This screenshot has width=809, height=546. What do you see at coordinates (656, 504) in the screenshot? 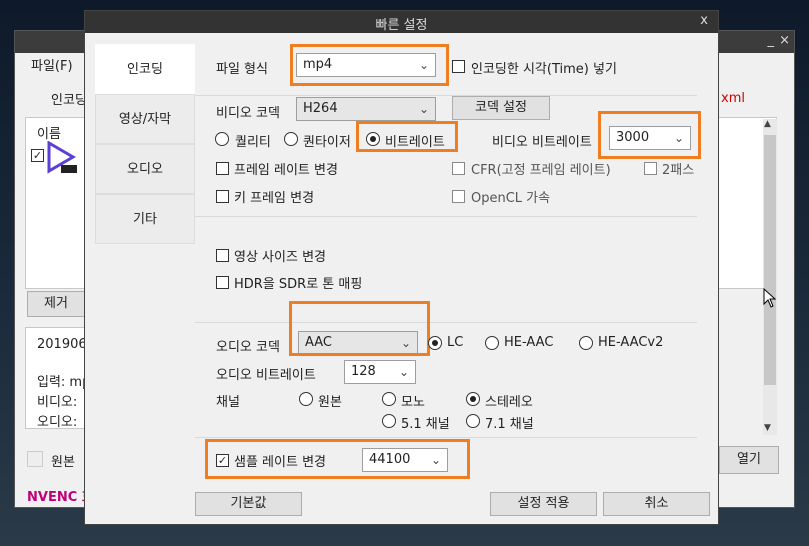
I see `cancel-button: 취소` at bounding box center [656, 504].